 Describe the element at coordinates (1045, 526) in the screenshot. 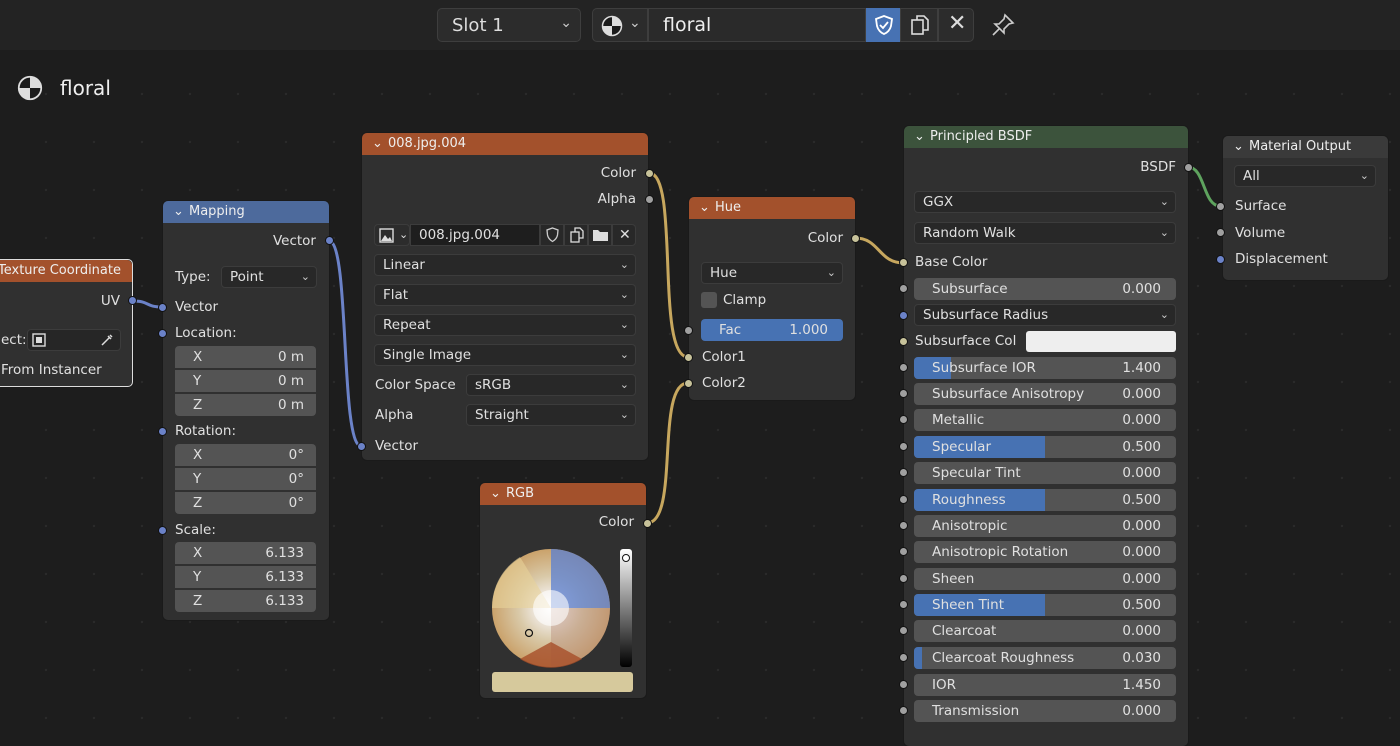

I see `bsdf-field-anisotropic: Anisotropic 0.000` at that location.